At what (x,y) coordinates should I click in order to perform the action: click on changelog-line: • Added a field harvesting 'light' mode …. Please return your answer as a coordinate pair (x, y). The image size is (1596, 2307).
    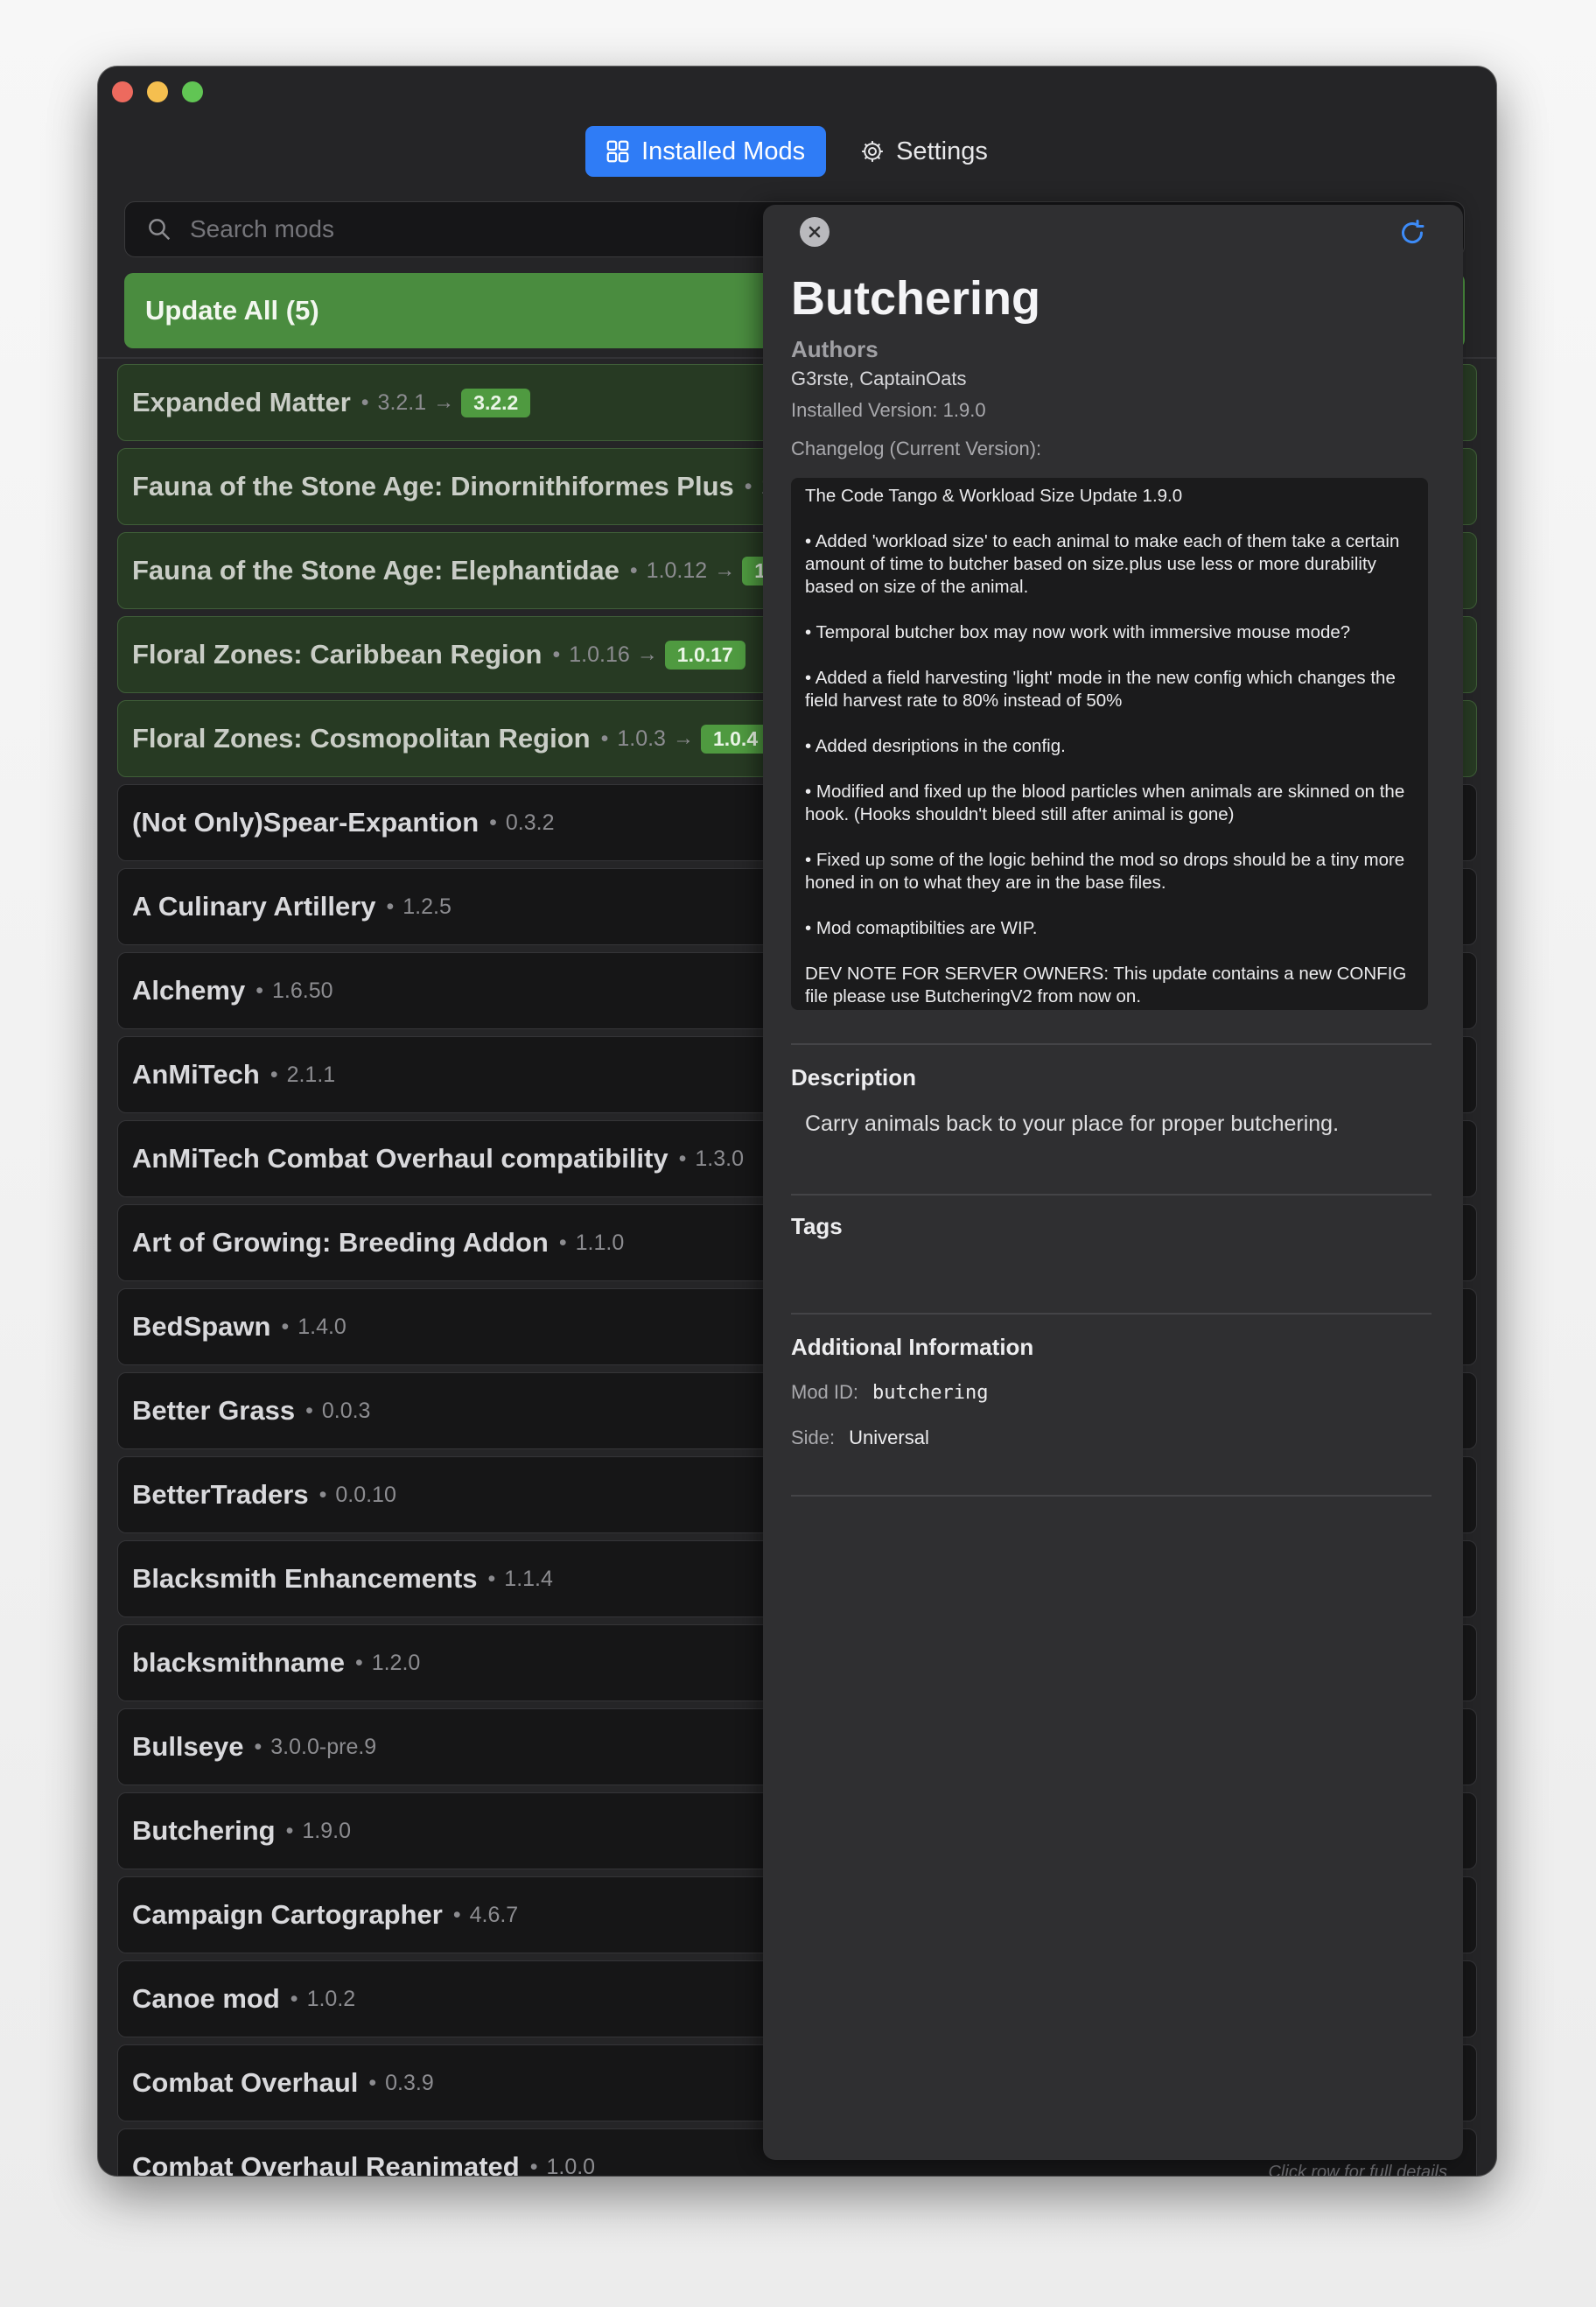
    Looking at the image, I should click on (1100, 689).